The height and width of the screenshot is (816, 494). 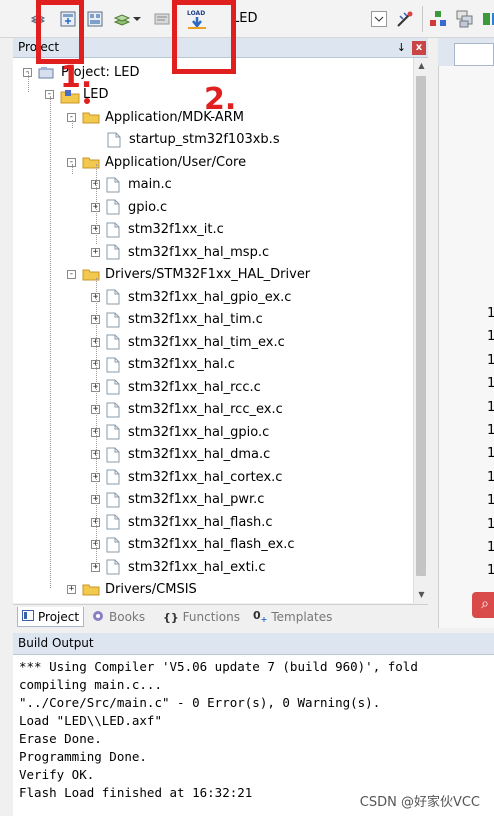 I want to click on tree-file: + stm32f1xx_hal_exti.c, so click(x=178, y=567).